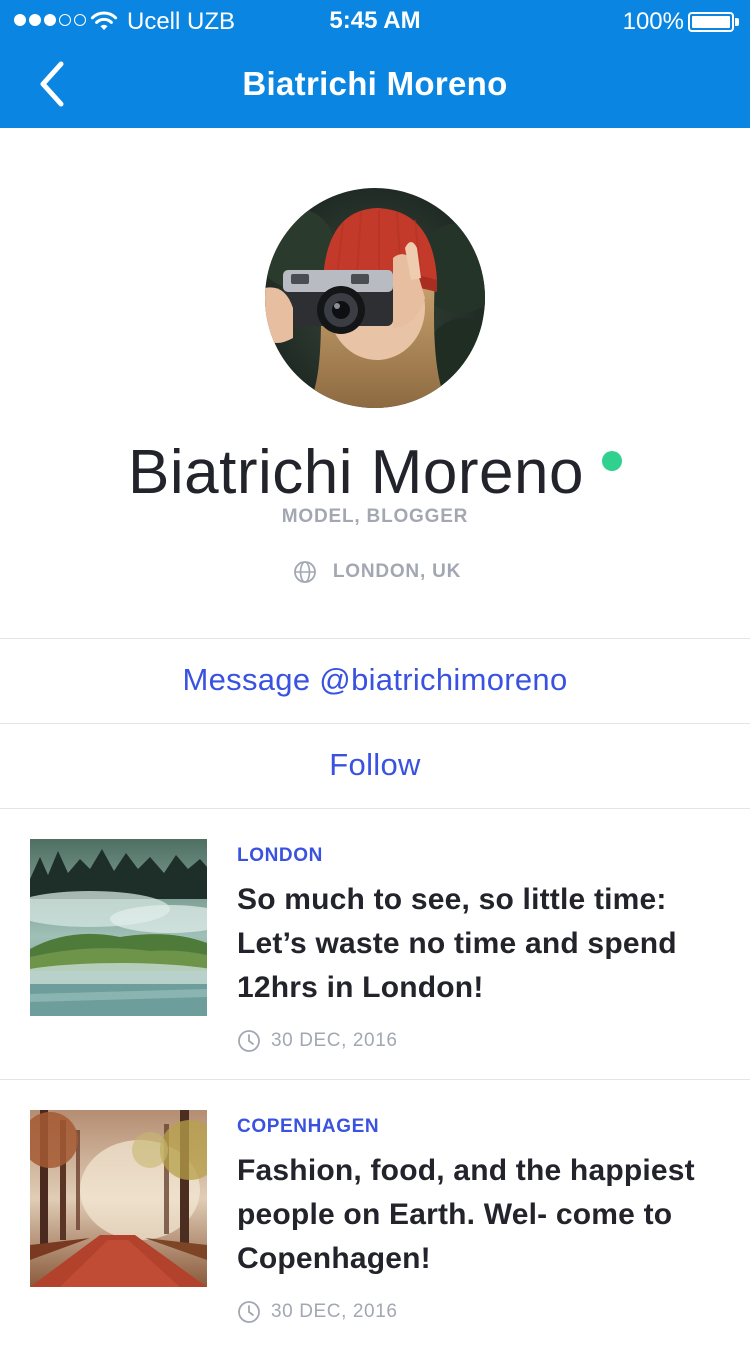 Image resolution: width=750 pixels, height=1349 pixels. What do you see at coordinates (397, 571) in the screenshot?
I see `location-label: LONDON, UK` at bounding box center [397, 571].